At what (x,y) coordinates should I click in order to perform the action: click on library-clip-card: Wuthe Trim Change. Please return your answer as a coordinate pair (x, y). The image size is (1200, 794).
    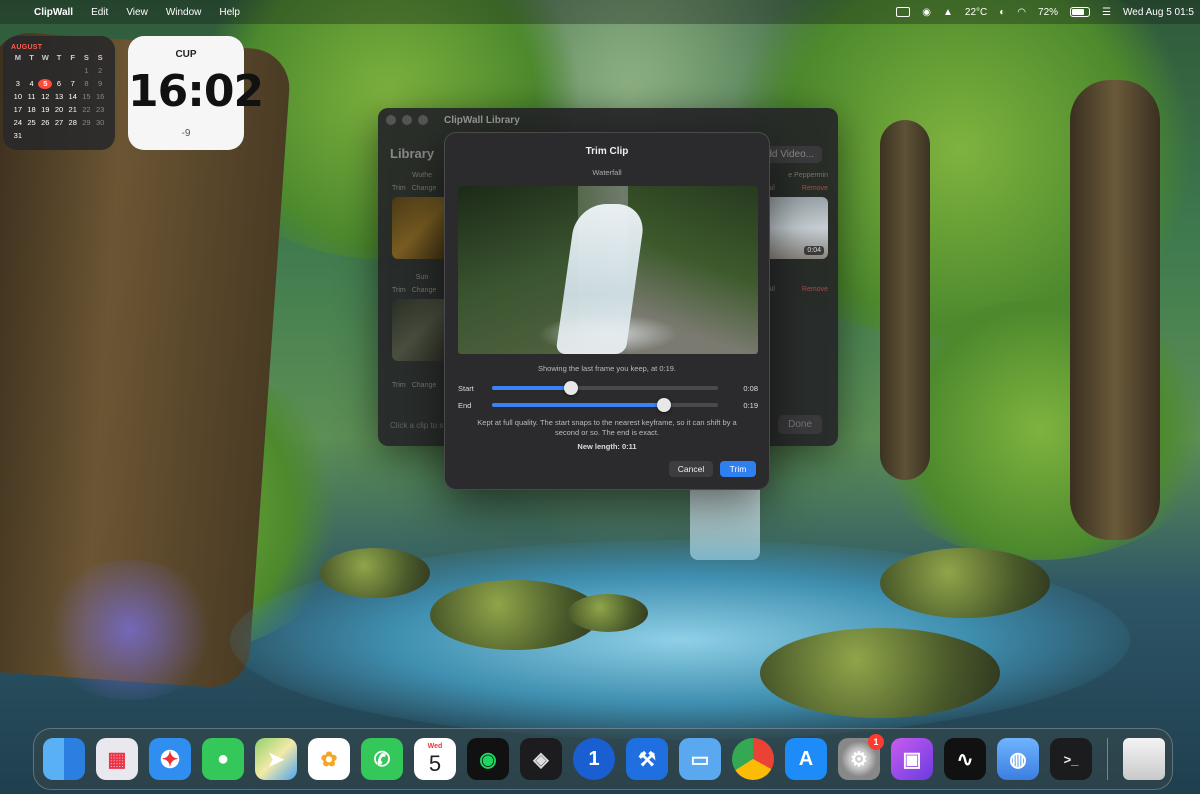
    Looking at the image, I should click on (422, 215).